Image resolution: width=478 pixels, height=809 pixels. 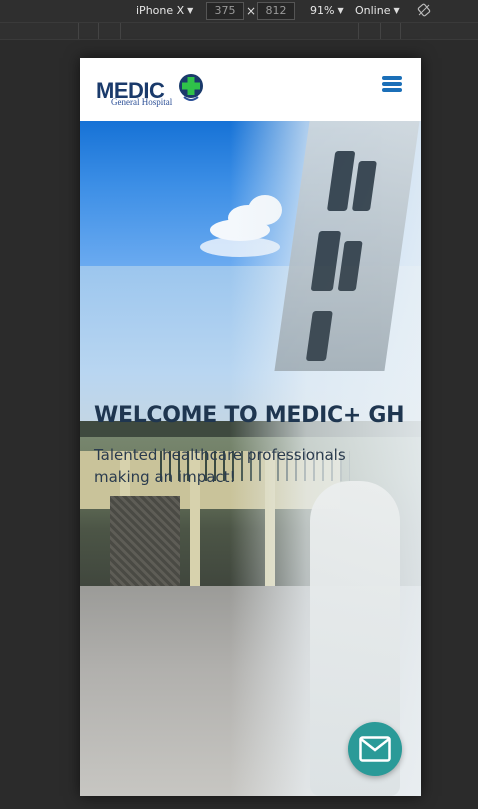 I want to click on site-header: MEDIC General Hospital, so click(x=250, y=89).